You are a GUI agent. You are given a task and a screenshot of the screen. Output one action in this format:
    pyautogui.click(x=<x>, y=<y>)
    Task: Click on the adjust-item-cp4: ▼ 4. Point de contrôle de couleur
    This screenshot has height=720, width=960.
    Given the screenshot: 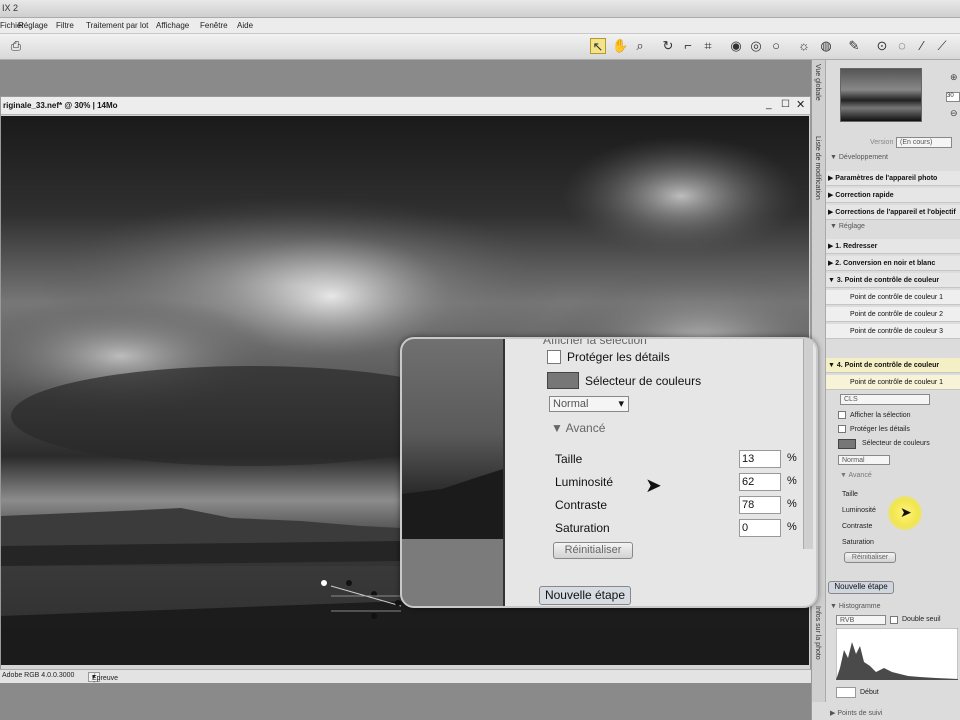 What is the action you would take?
    pyautogui.click(x=893, y=365)
    